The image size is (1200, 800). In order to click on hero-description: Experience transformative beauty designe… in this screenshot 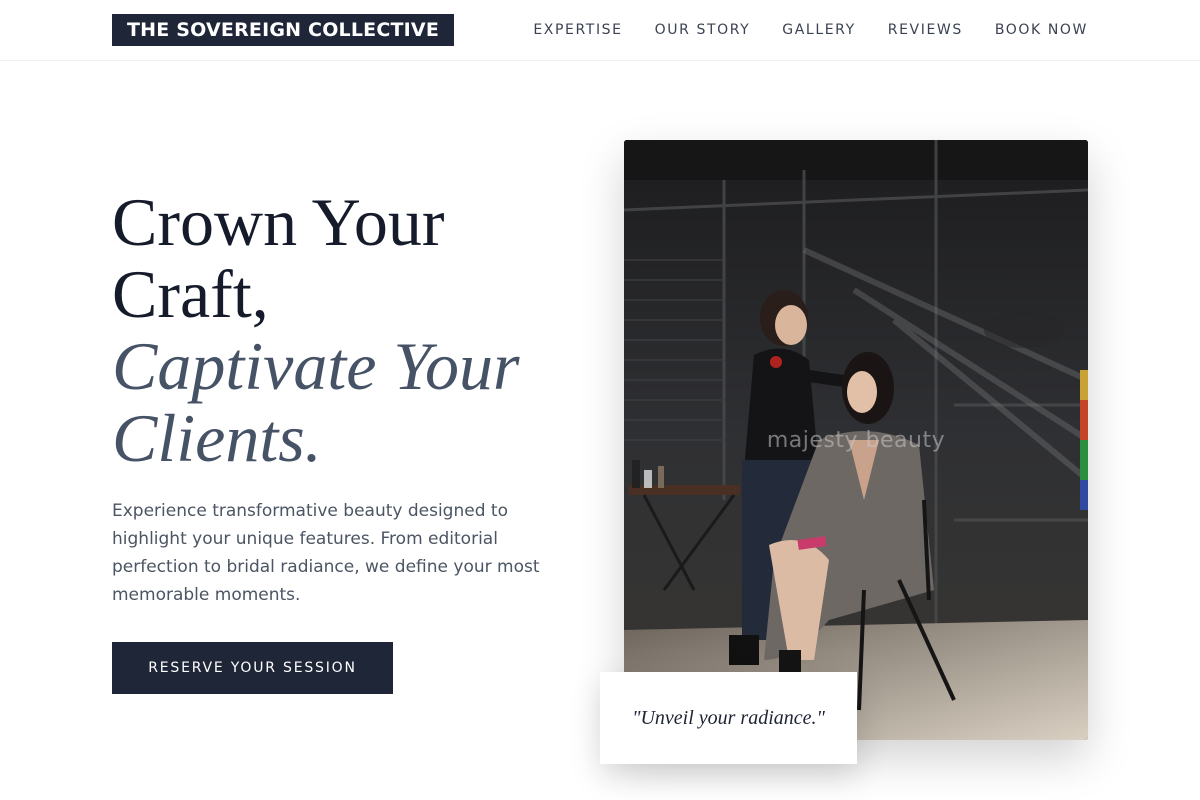, I will do `click(326, 553)`.